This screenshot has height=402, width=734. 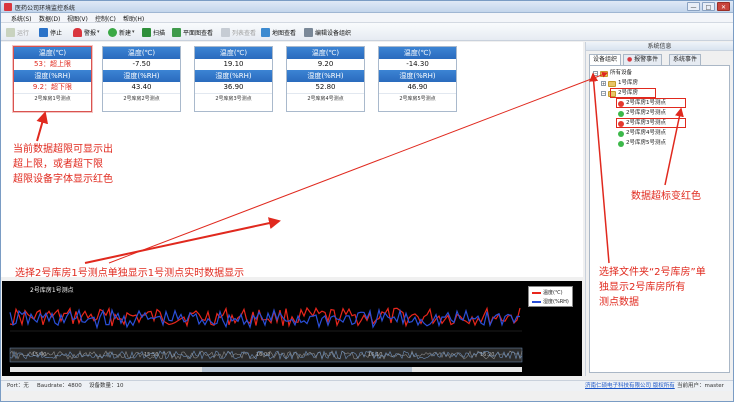 I want to click on edit-org-label: 编辑设备组织, so click(x=333, y=33).